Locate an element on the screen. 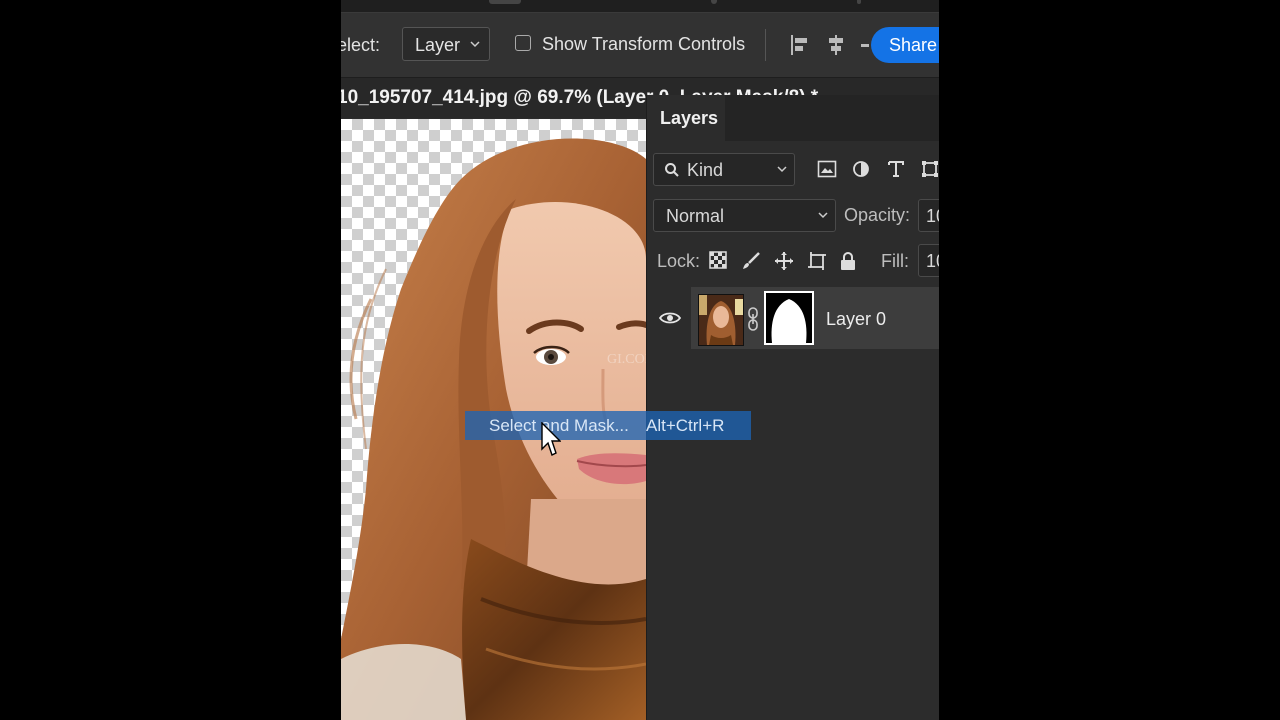  blend-mode-value: Normal is located at coordinates (695, 216).